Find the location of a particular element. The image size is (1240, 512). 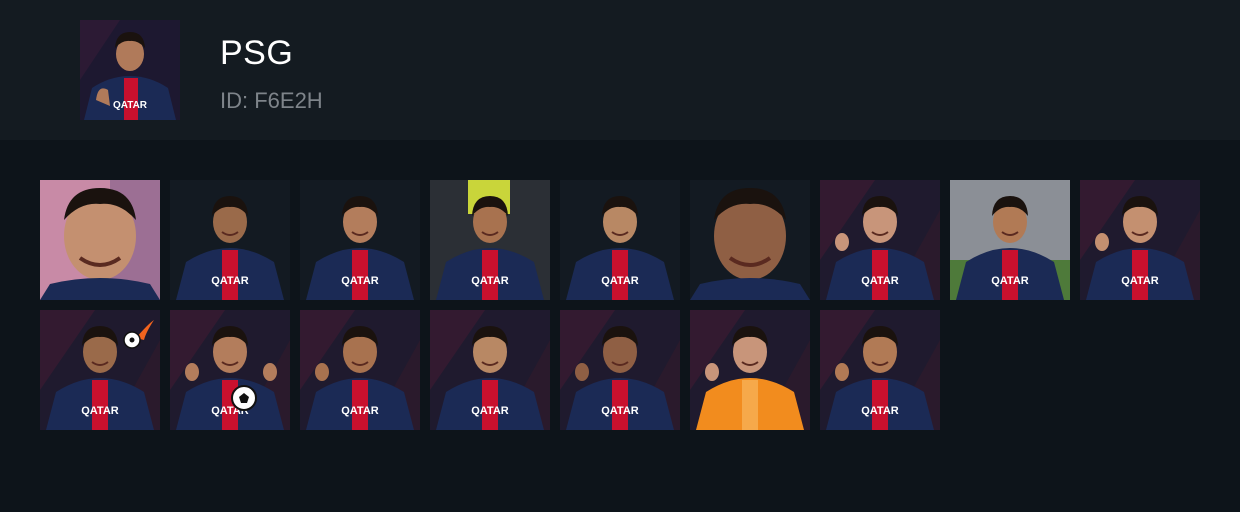

player-smiling-sticker-icon is located at coordinates (100, 240).